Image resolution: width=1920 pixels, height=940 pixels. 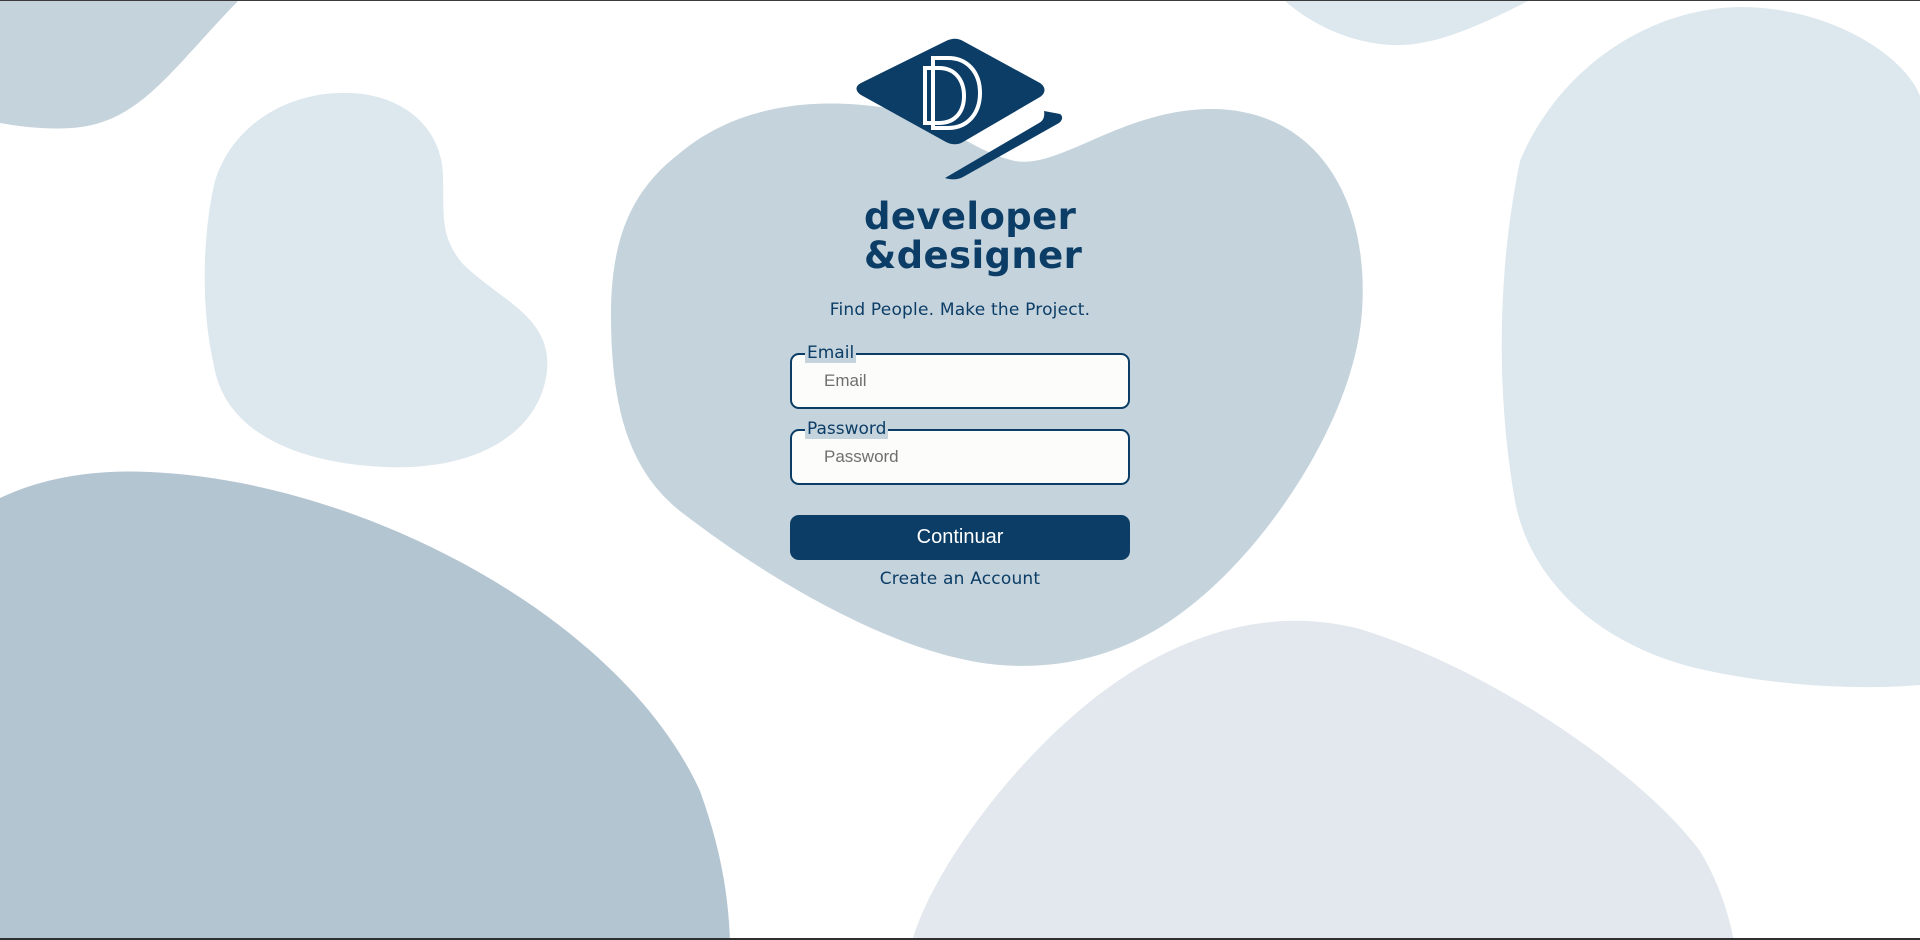 What do you see at coordinates (959, 109) in the screenshot?
I see `dd-monogram-diamond-icon` at bounding box center [959, 109].